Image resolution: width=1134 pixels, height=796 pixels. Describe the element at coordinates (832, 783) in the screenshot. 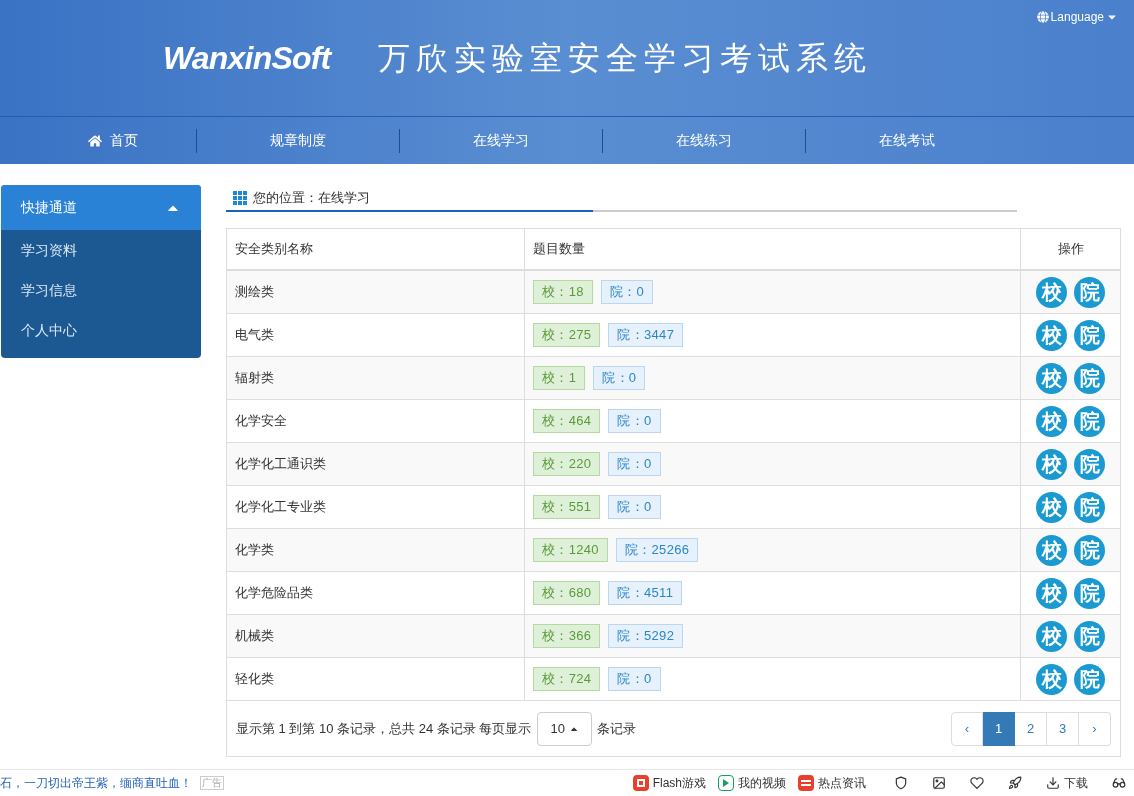

I see `toolbar-link: 热点资讯` at that location.